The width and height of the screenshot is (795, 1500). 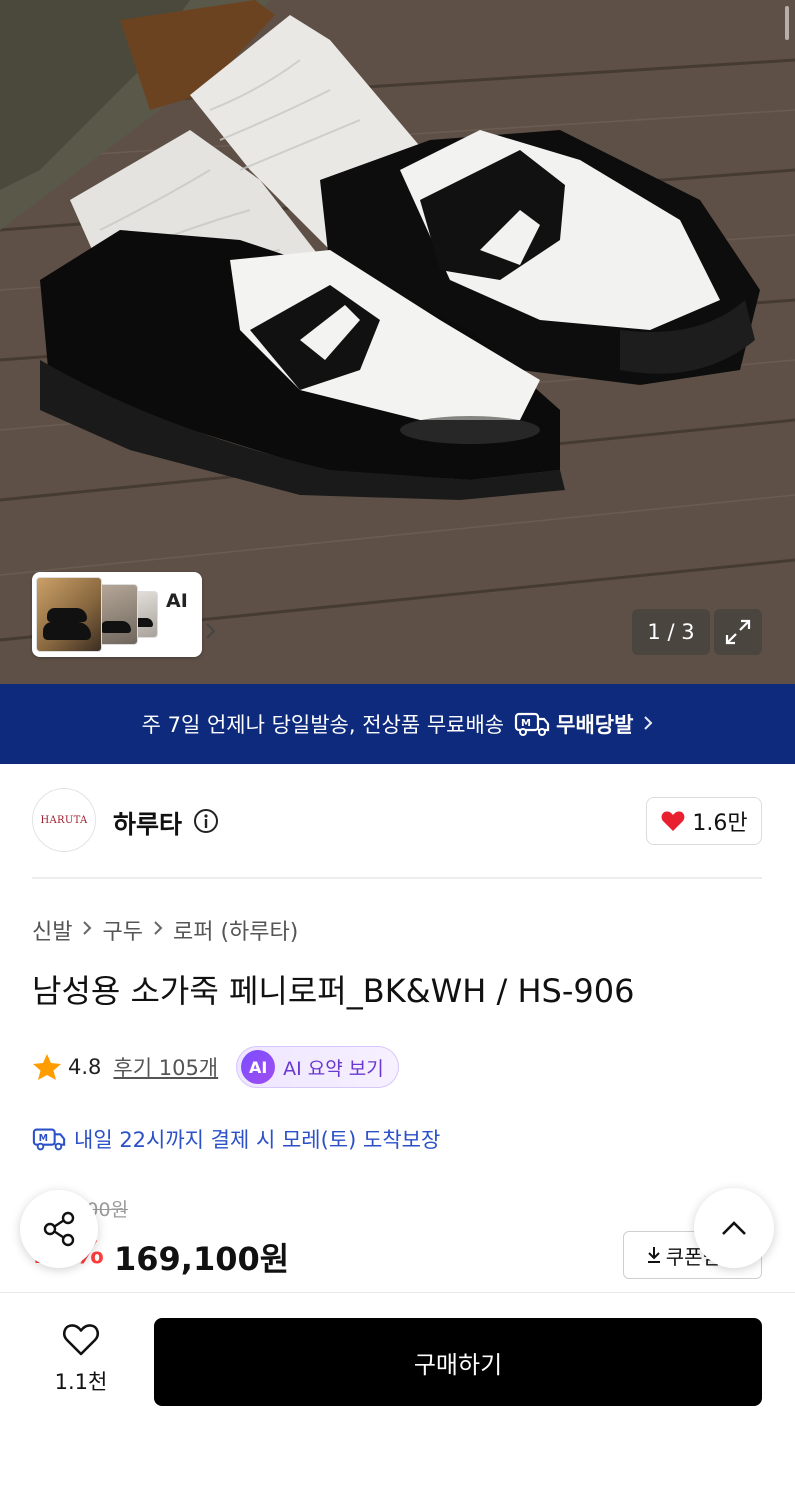 What do you see at coordinates (85, 1067) in the screenshot?
I see `rating-score: 4.8` at bounding box center [85, 1067].